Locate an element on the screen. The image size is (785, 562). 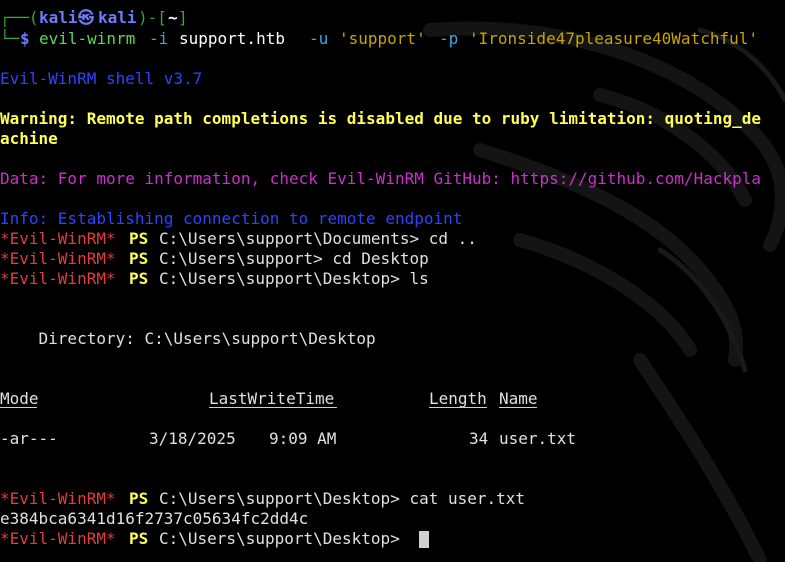
prompt-box-bottom: └─ is located at coordinates (10, 38).